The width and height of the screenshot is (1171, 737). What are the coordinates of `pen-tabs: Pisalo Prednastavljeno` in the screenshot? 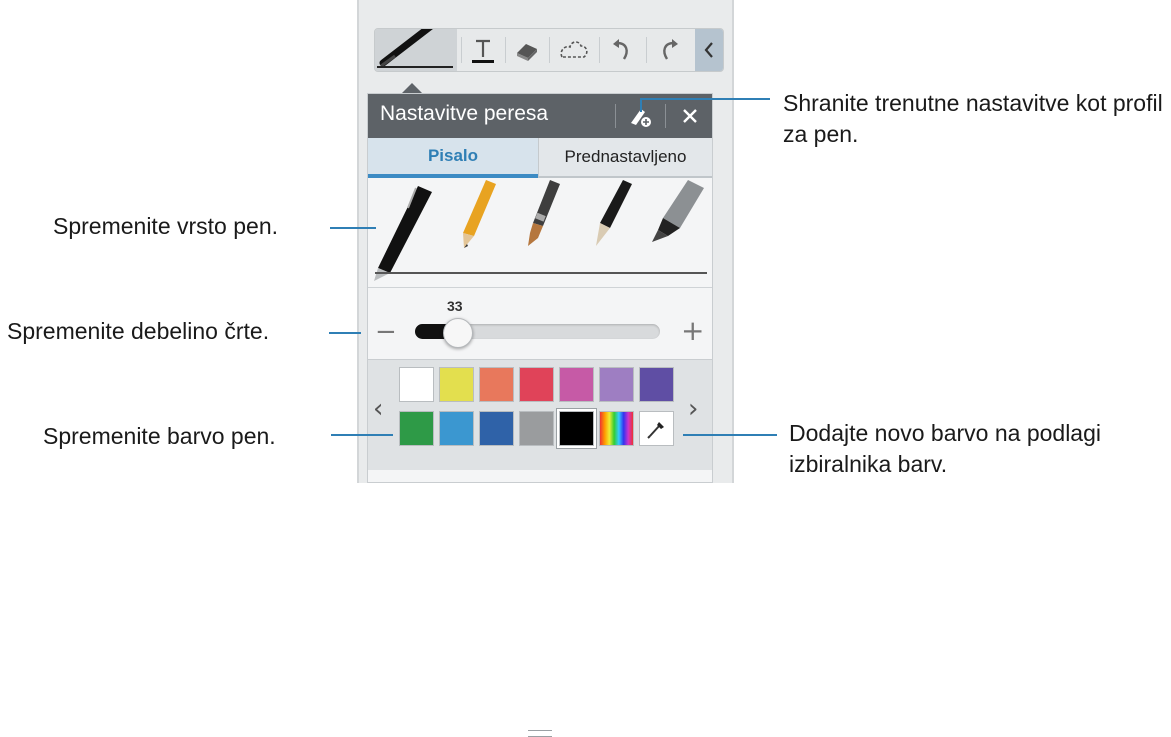 It's located at (540, 158).